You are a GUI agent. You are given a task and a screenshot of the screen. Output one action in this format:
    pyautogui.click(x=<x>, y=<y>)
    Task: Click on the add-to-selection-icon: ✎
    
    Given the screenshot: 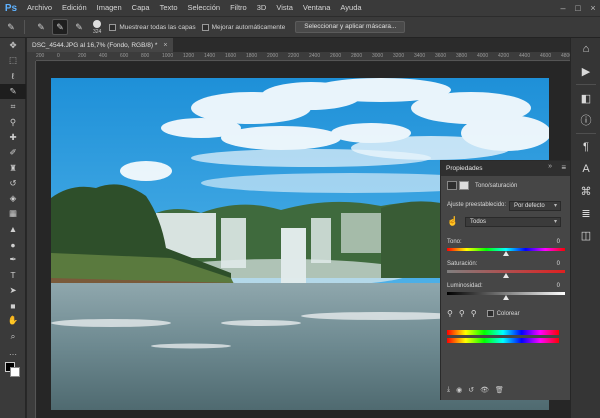 What is the action you would take?
    pyautogui.click(x=60, y=27)
    